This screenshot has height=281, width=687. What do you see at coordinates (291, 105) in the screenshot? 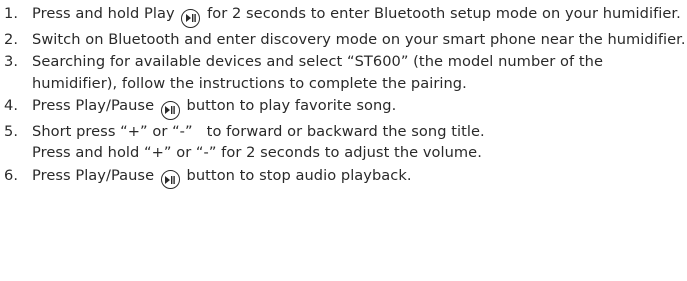
I see `step-text-after-icon: button to play favorite song.` at bounding box center [291, 105].